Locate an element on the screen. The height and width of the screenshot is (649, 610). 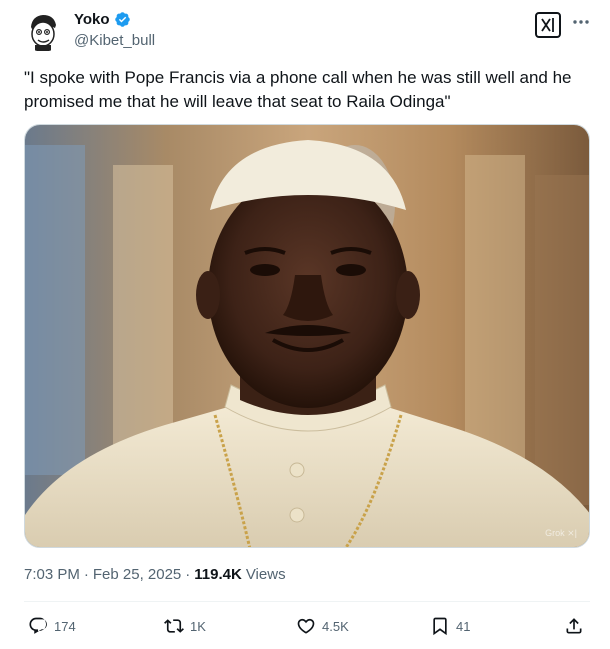
grok-watermark: Grok ⨯| is located at coordinates (561, 533).